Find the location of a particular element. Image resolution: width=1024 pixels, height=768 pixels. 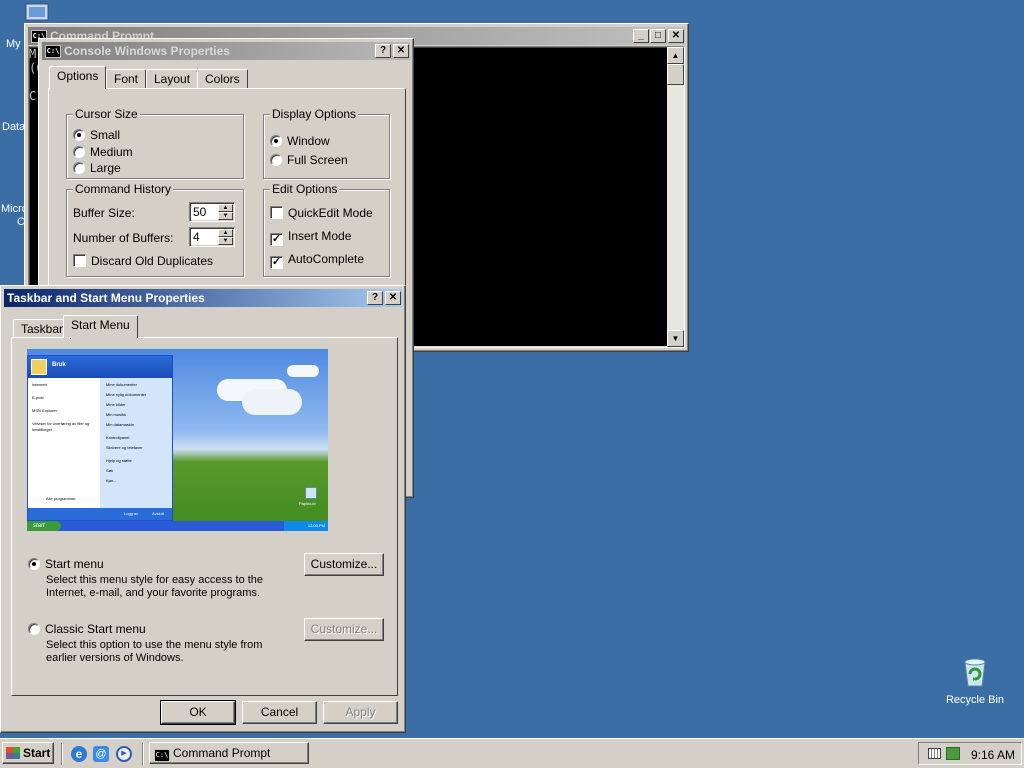

preview-tray: 12:00 PM is located at coordinates (306, 526).